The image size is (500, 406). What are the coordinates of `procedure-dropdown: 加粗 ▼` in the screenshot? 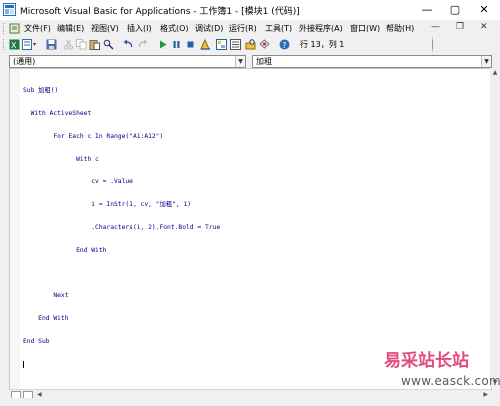 It's located at (372, 61).